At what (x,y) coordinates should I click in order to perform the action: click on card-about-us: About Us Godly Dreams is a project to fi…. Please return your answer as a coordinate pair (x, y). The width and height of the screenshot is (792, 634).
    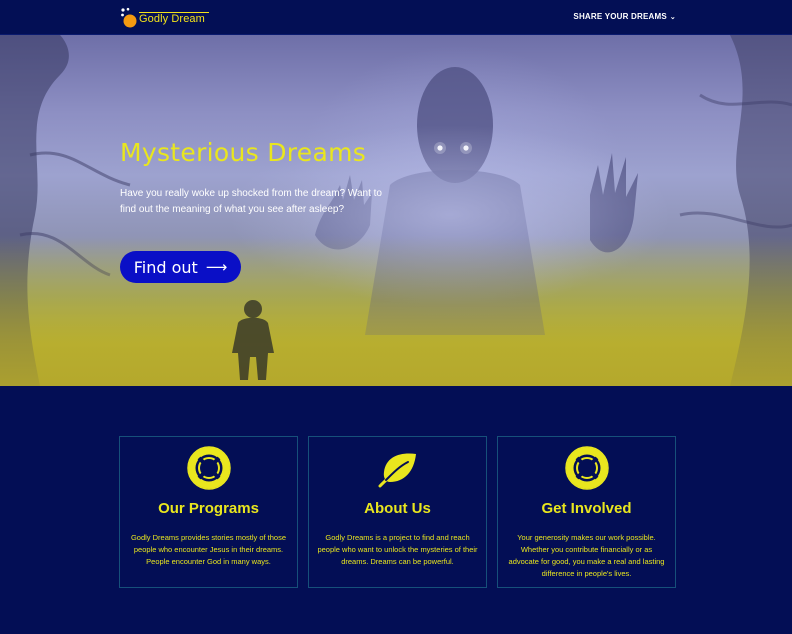
    Looking at the image, I should click on (397, 512).